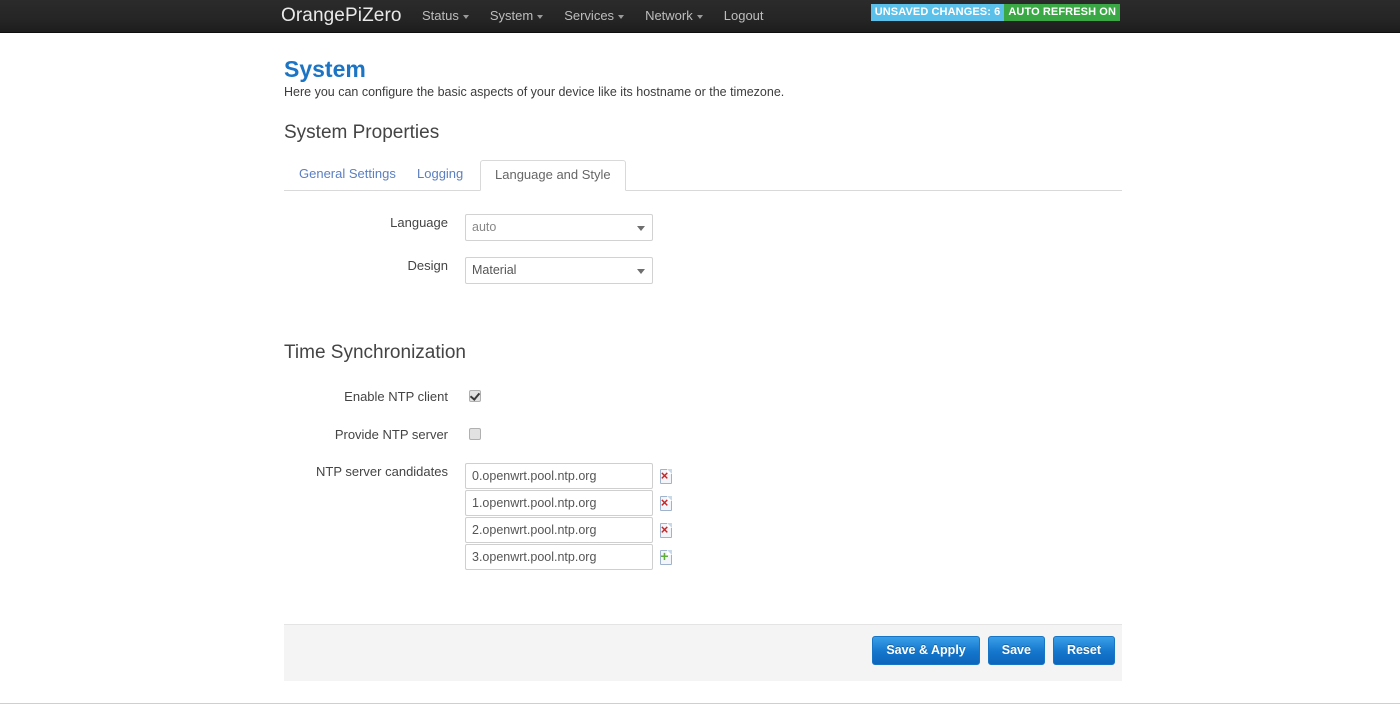 The image size is (1400, 704). I want to click on language-select-wrapper: auto, so click(559, 227).